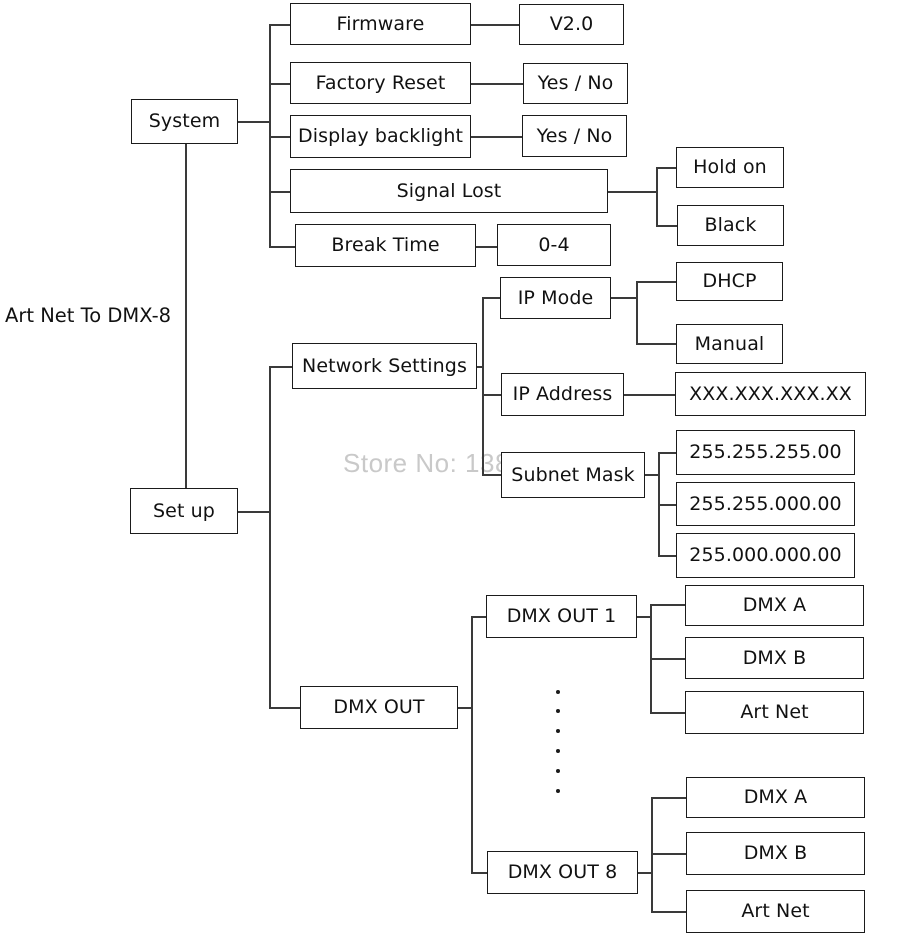 The image size is (902, 938). I want to click on signal-lost-branch-bus, so click(657, 196).